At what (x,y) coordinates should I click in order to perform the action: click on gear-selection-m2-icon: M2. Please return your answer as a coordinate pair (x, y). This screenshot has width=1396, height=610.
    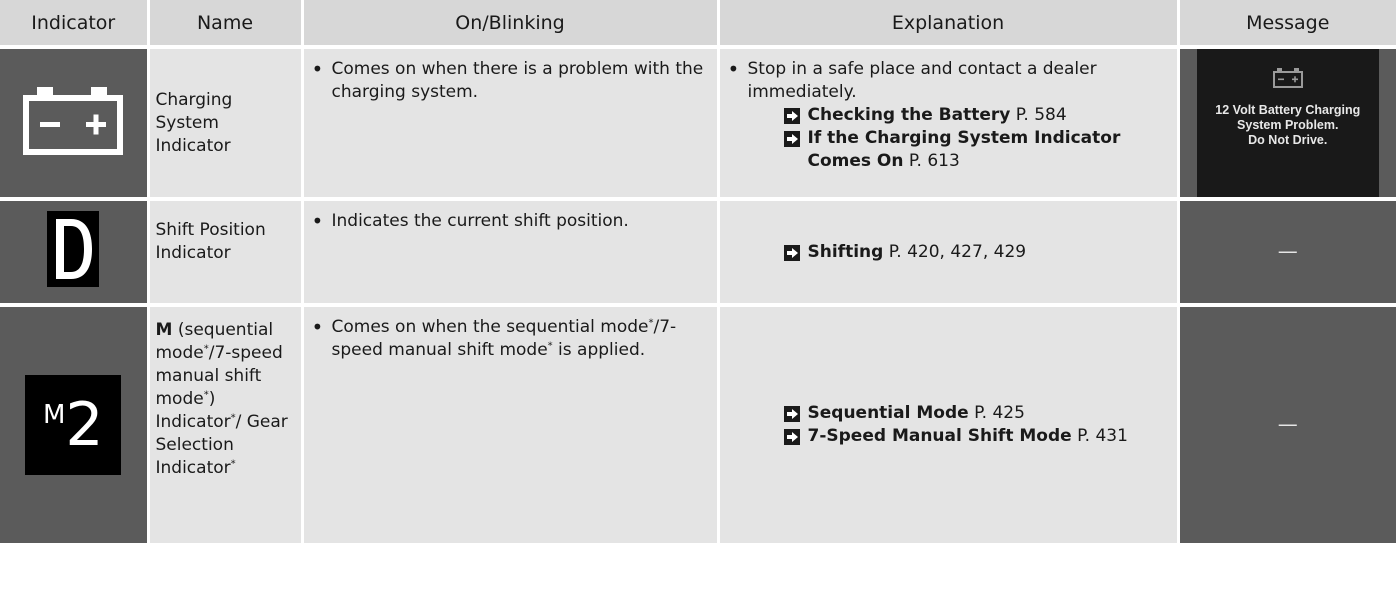
    Looking at the image, I should click on (73, 425).